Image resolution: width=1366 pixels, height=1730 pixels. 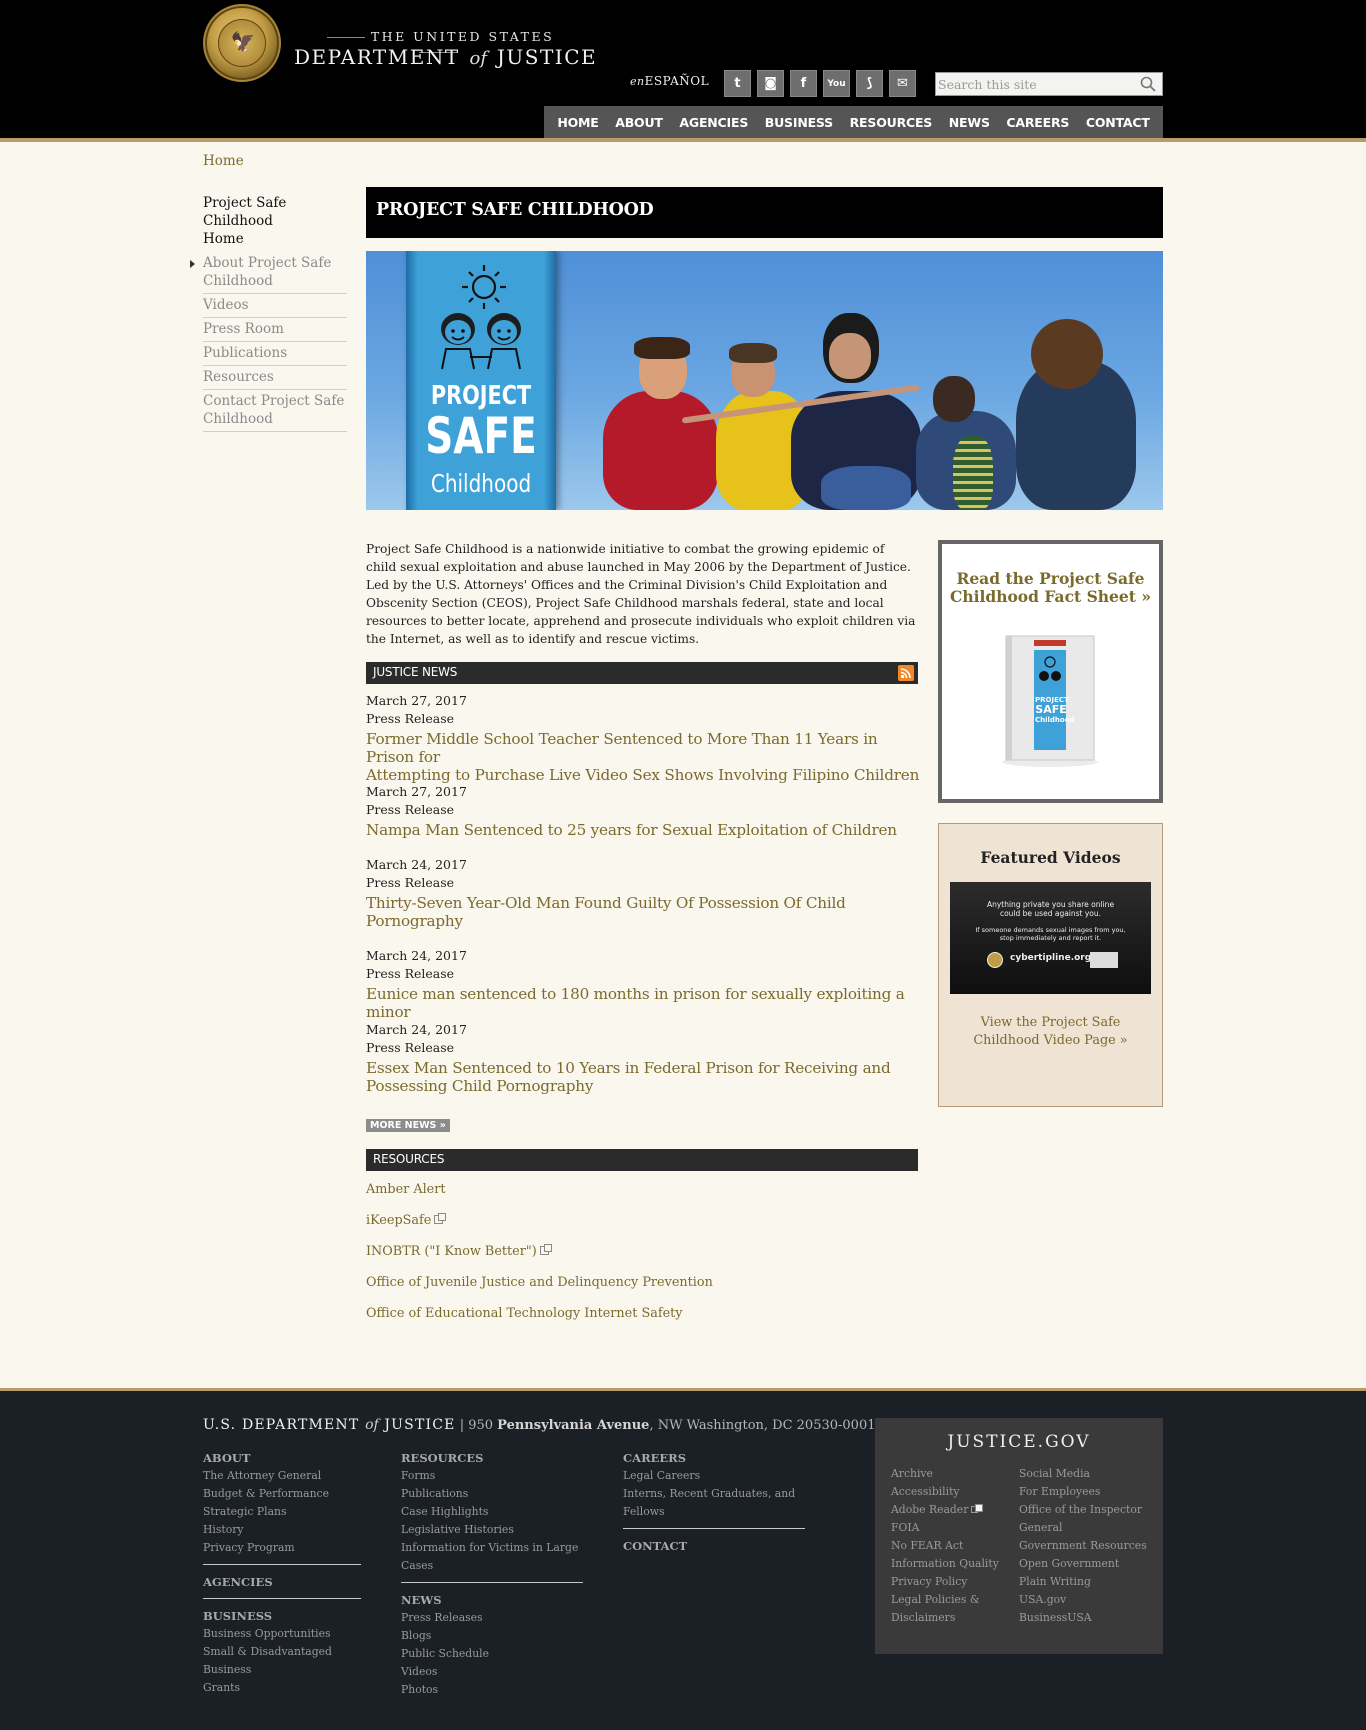 I want to click on footer-head-careers: CAREERS, so click(x=714, y=1458).